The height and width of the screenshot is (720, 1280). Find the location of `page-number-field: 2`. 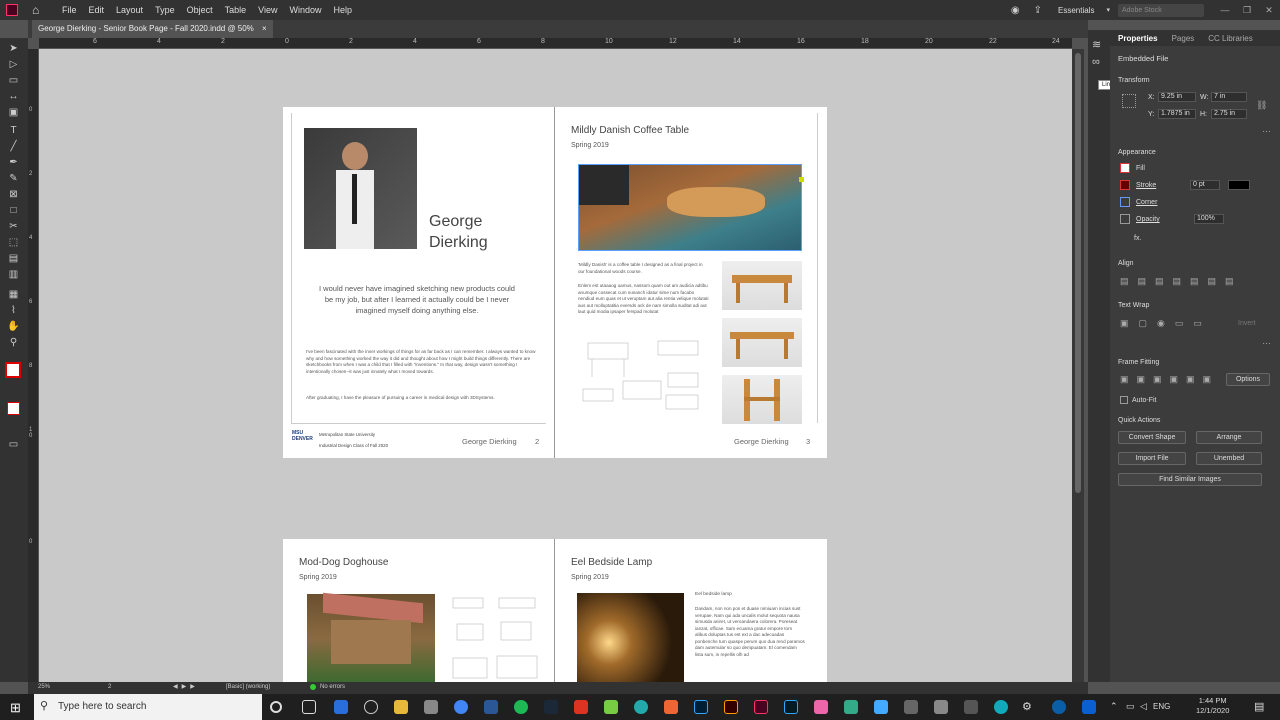

page-number-field: 2 is located at coordinates (109, 687).